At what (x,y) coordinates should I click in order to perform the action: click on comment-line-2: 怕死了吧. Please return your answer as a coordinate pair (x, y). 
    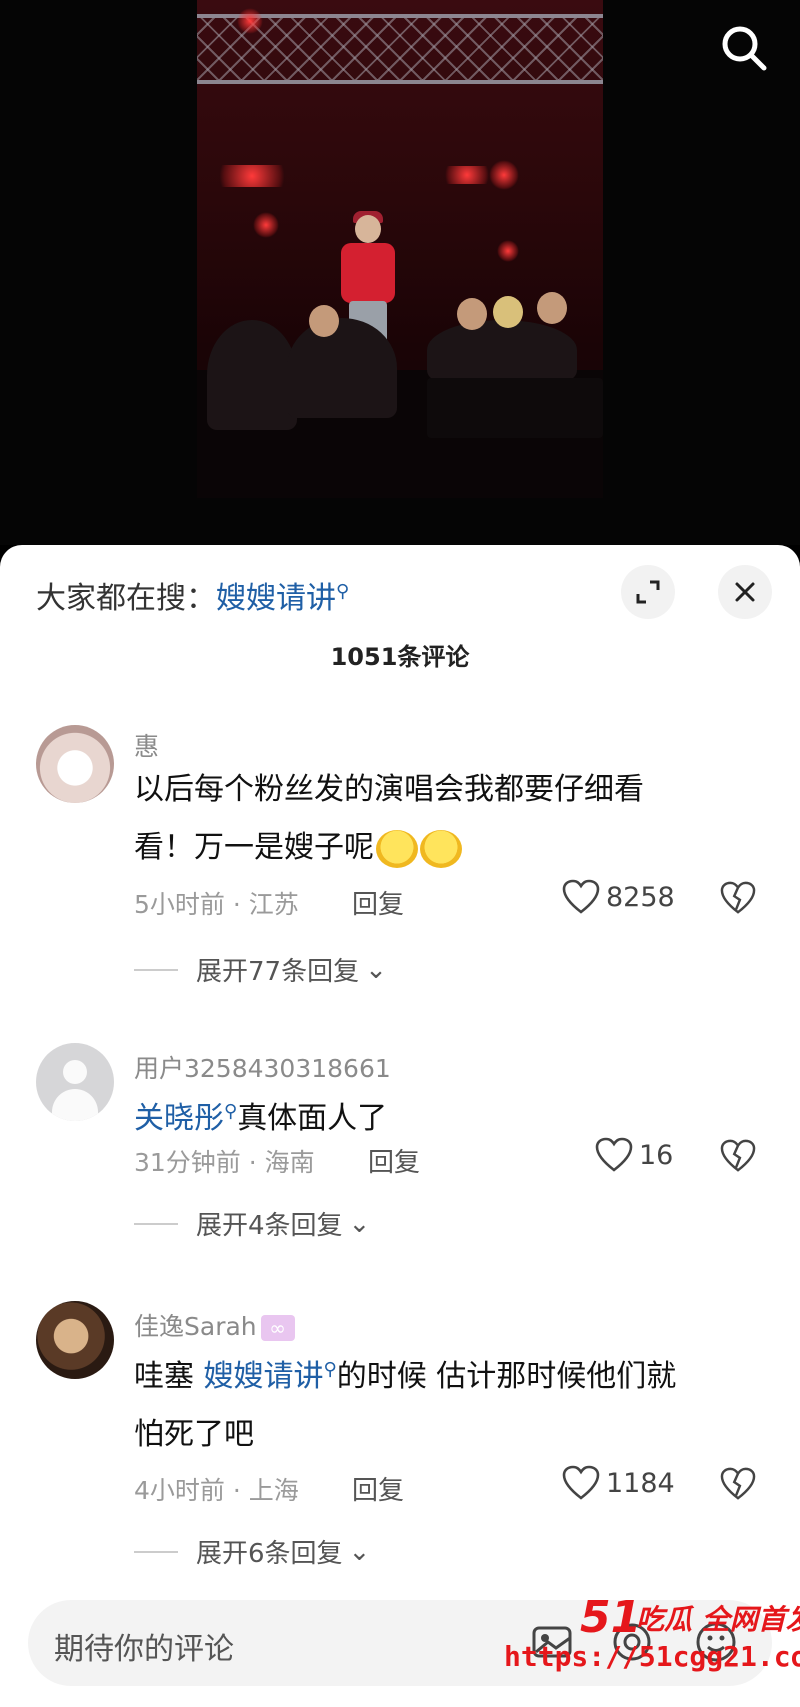
    Looking at the image, I should click on (194, 1434).